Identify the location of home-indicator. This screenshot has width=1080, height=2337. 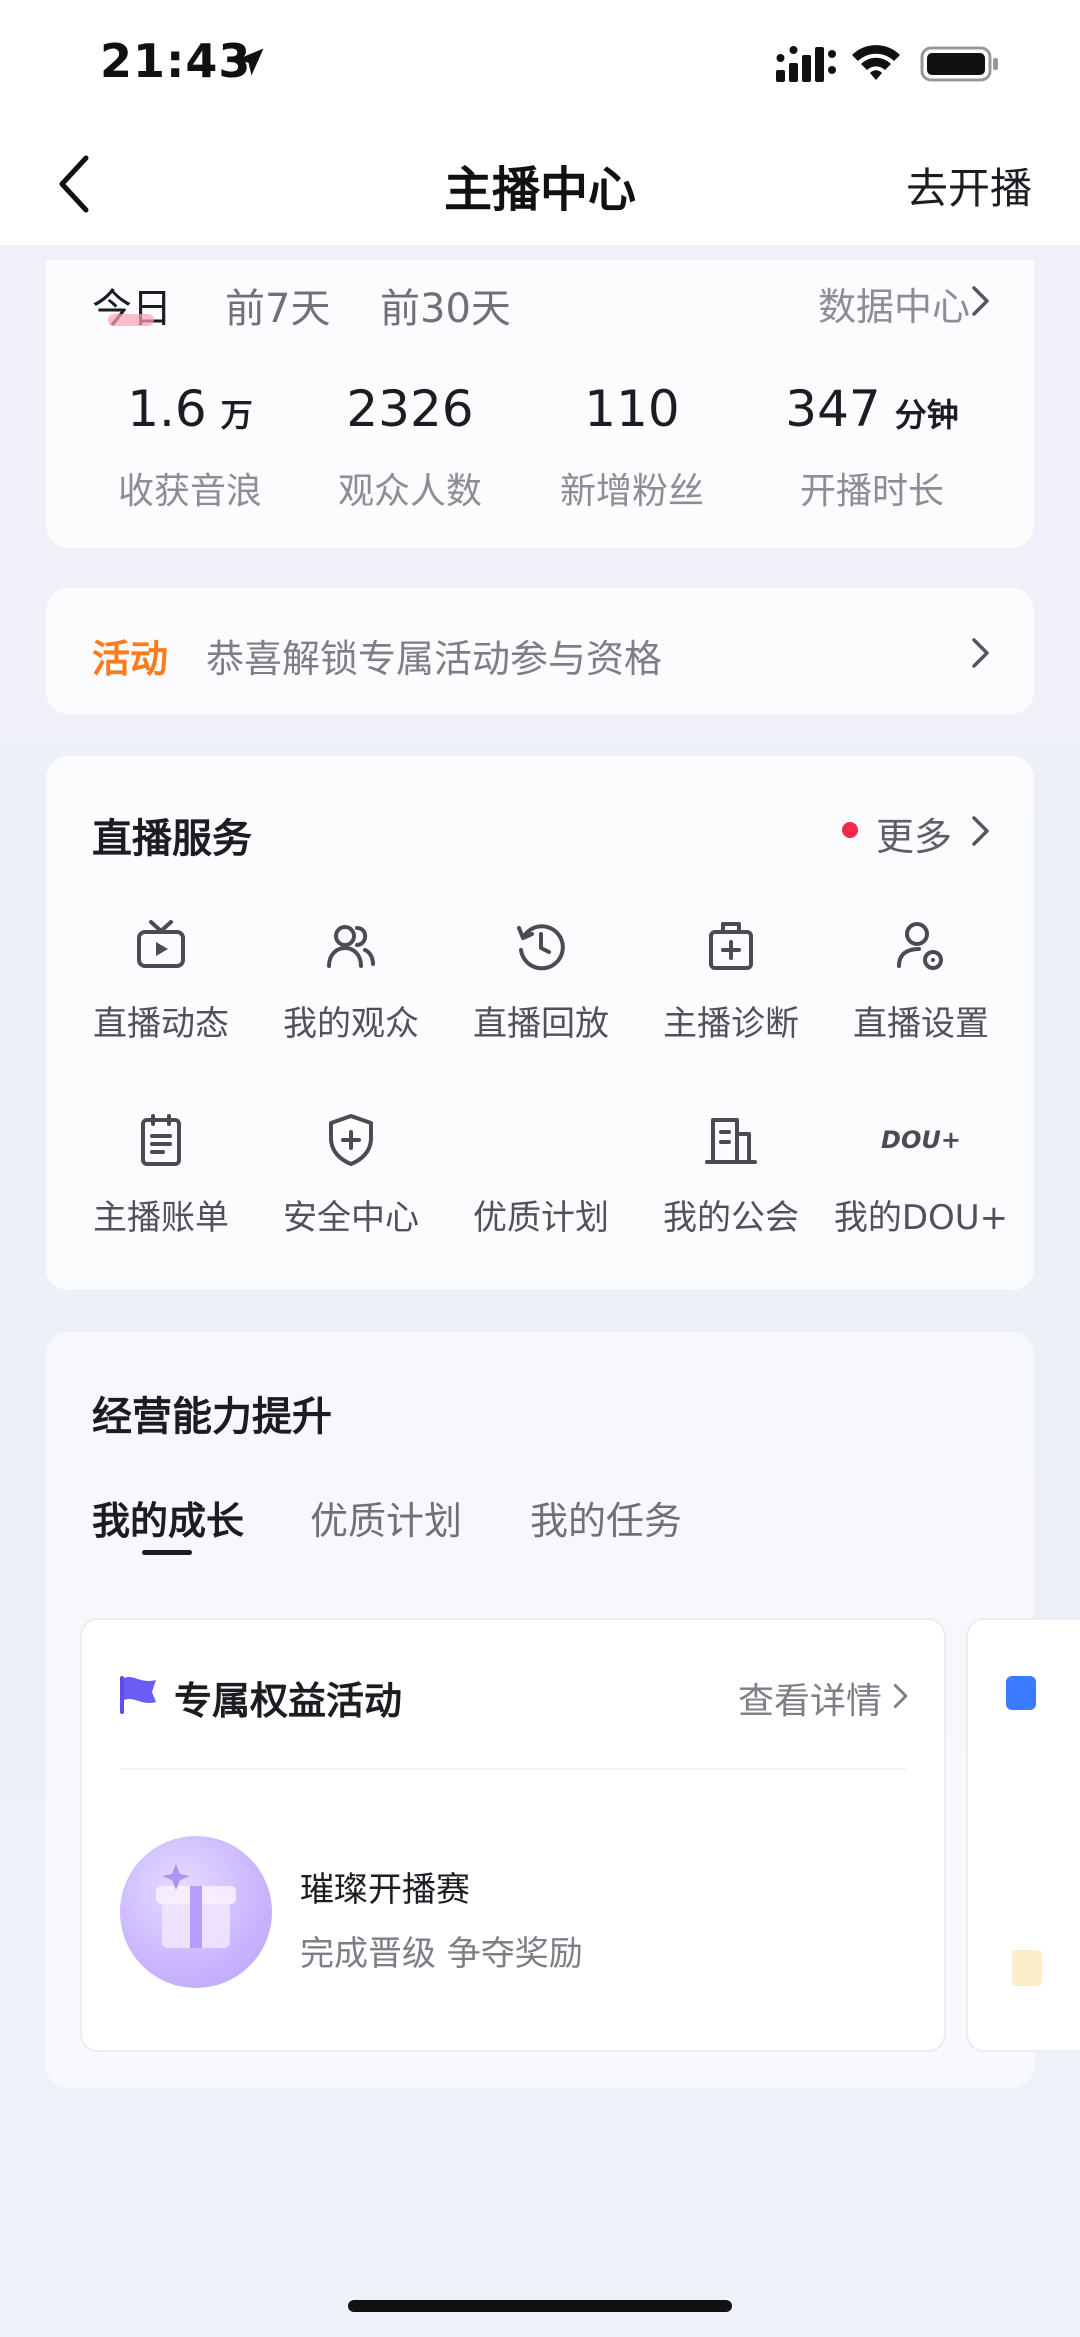
(540, 2306).